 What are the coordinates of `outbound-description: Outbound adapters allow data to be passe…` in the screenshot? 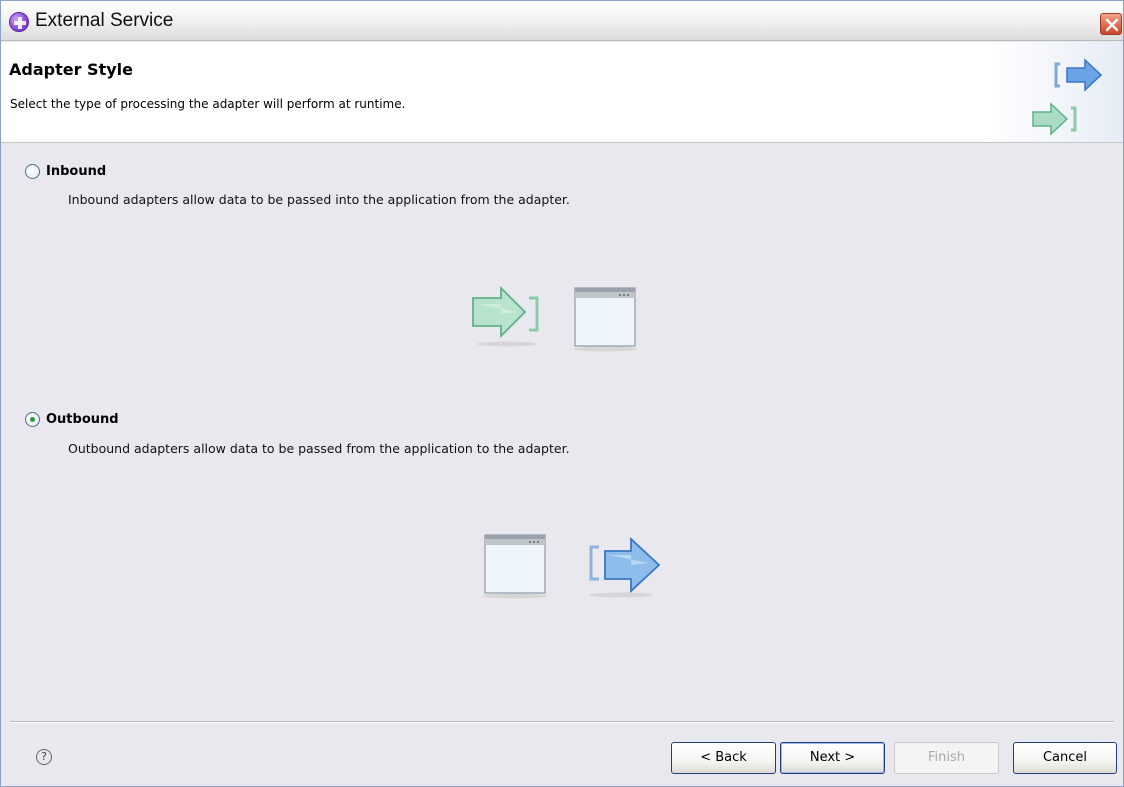 It's located at (319, 448).